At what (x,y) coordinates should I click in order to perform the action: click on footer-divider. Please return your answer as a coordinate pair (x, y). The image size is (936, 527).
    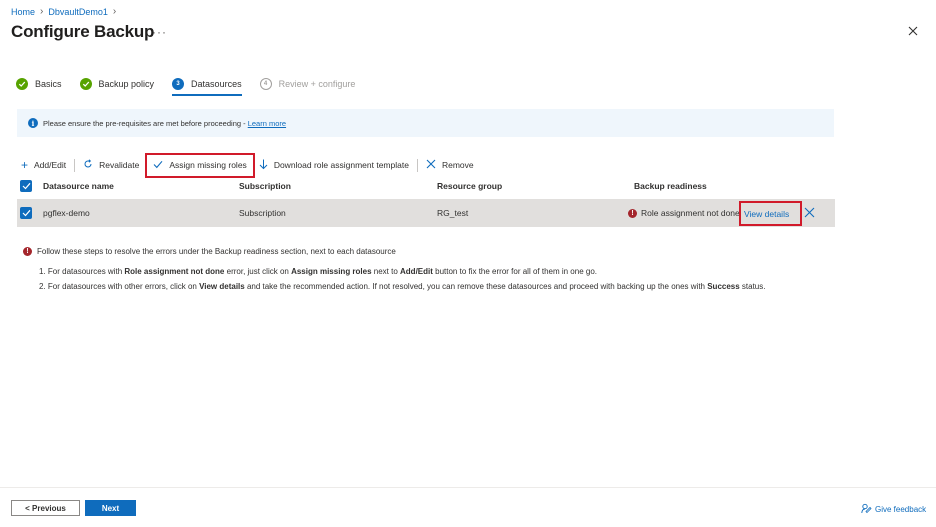
    Looking at the image, I should click on (468, 487).